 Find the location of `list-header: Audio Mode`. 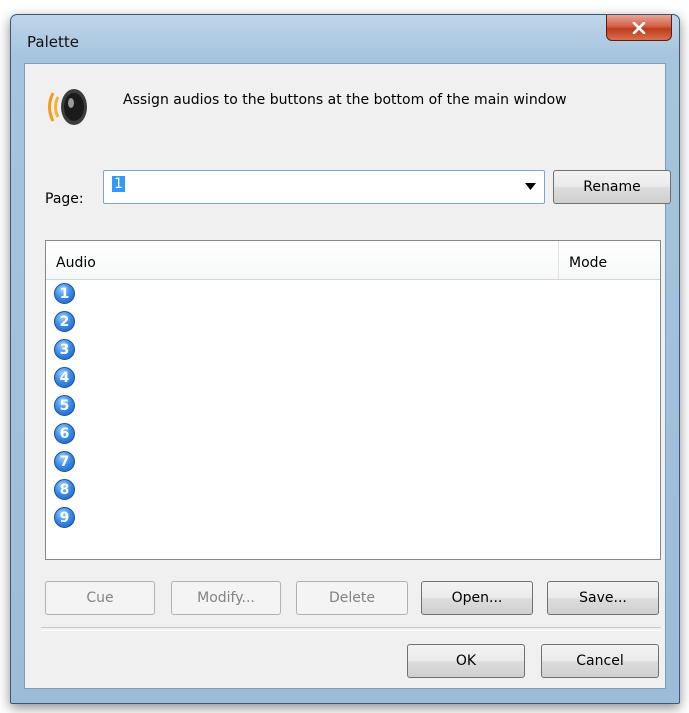

list-header: Audio Mode is located at coordinates (353, 260).